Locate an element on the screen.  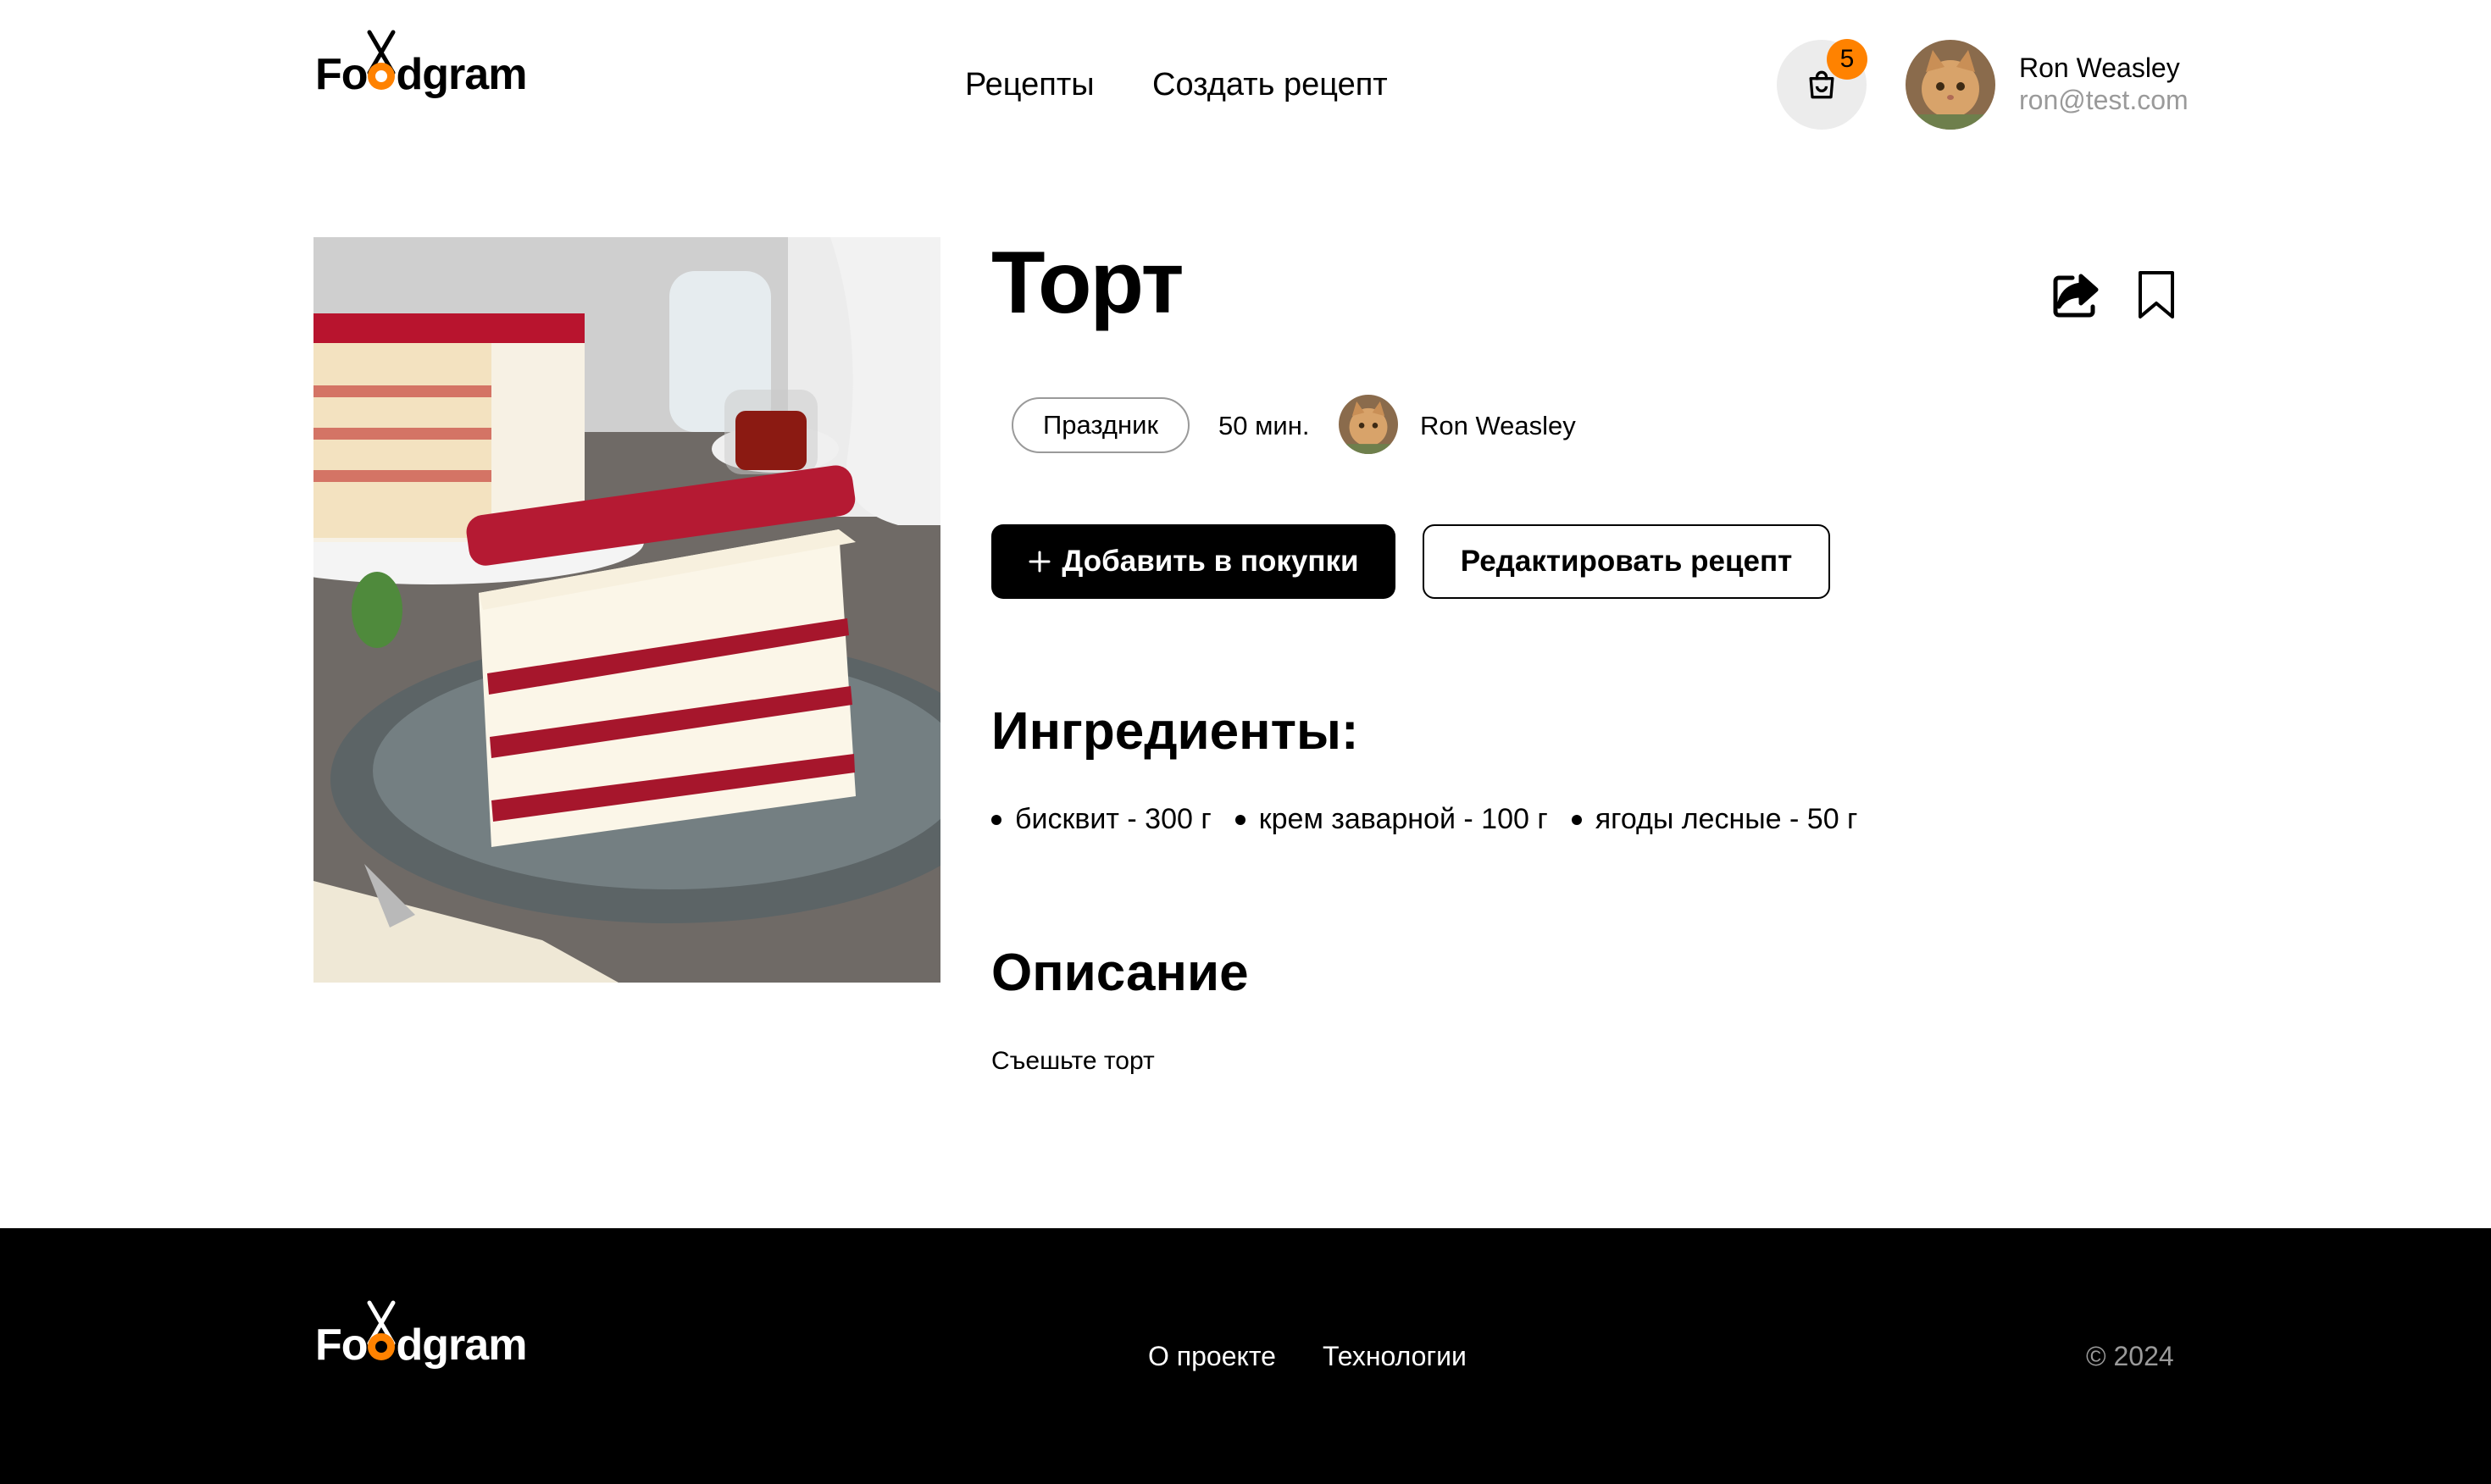
share-icon is located at coordinates (2076, 296).